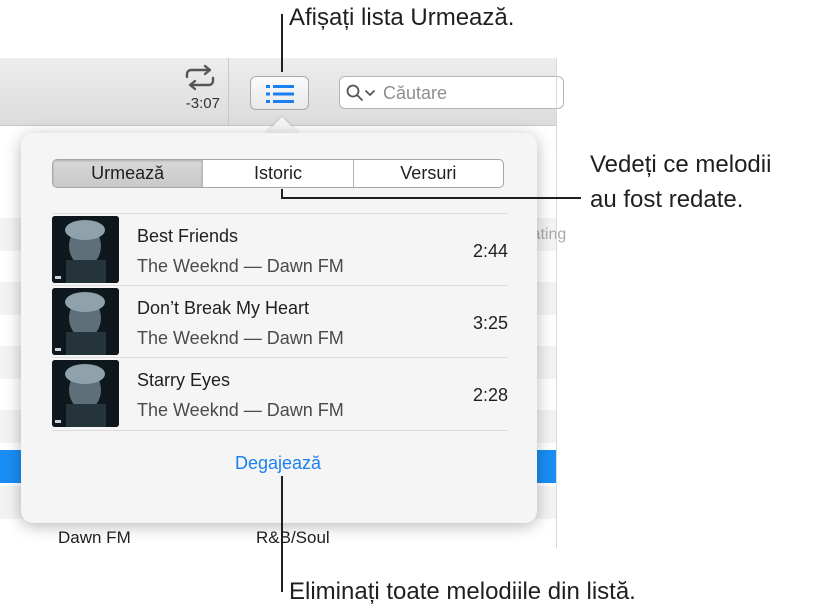 The width and height of the screenshot is (825, 614). I want to click on repeat-icon, so click(200, 78).